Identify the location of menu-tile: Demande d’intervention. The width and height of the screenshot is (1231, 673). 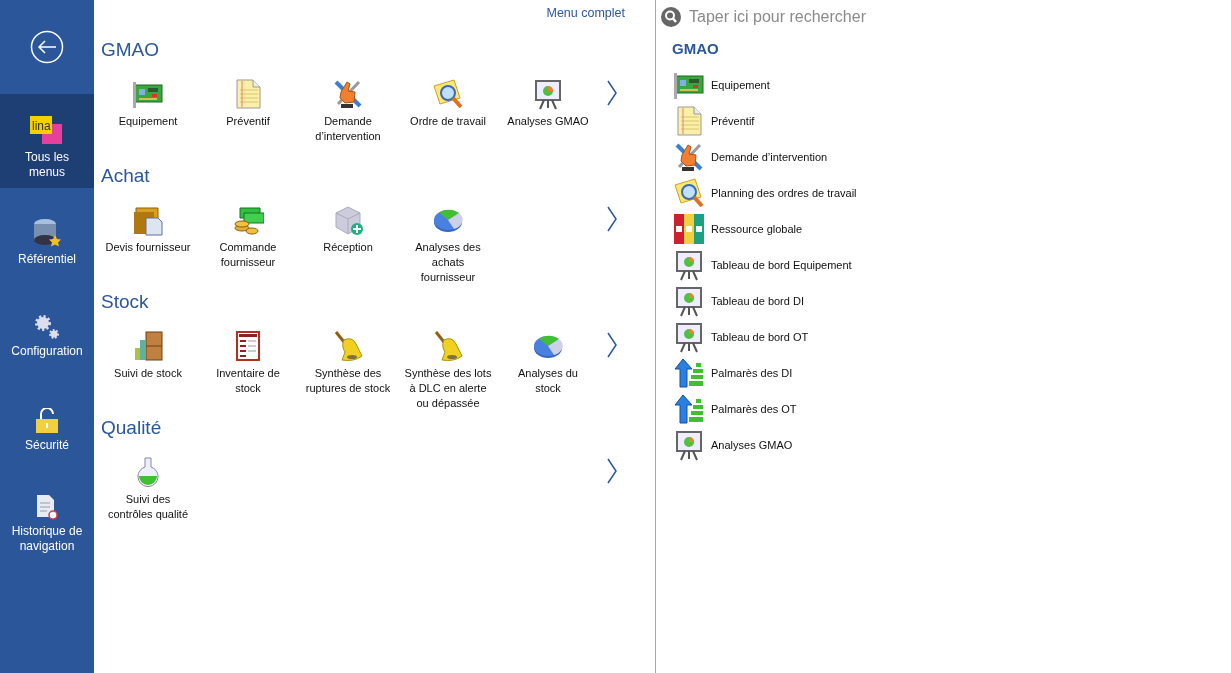
(348, 111).